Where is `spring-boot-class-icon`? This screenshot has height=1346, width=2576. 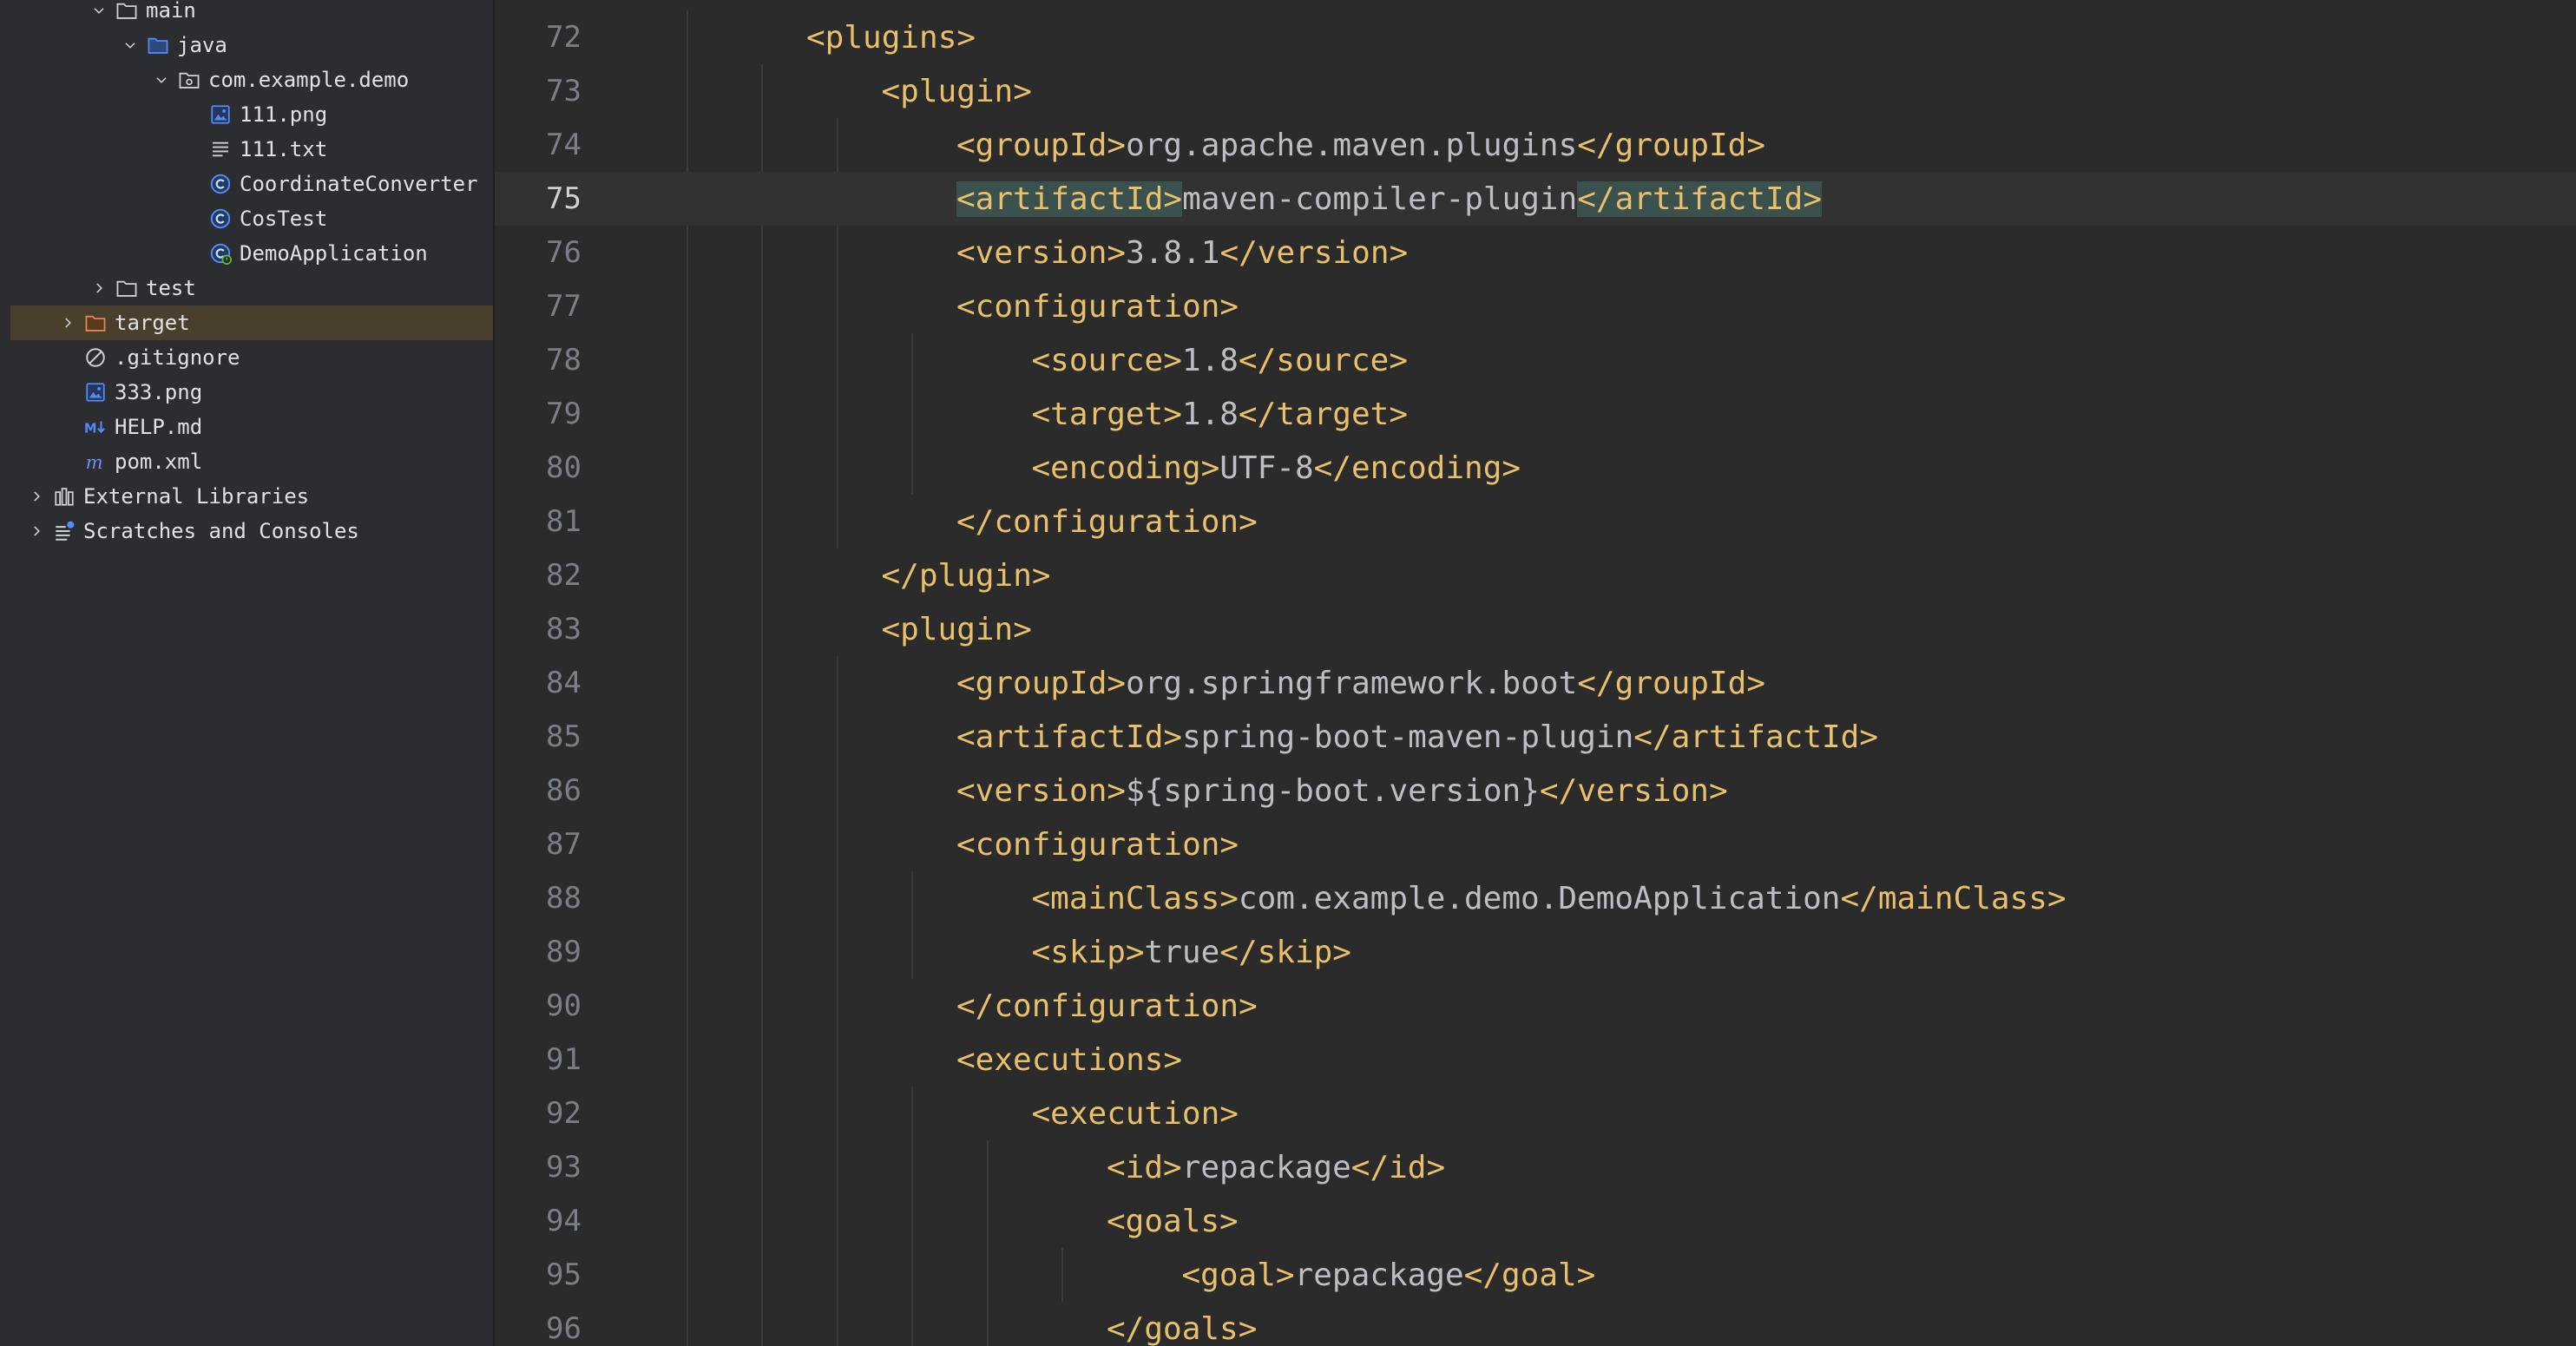 spring-boot-class-icon is located at coordinates (221, 253).